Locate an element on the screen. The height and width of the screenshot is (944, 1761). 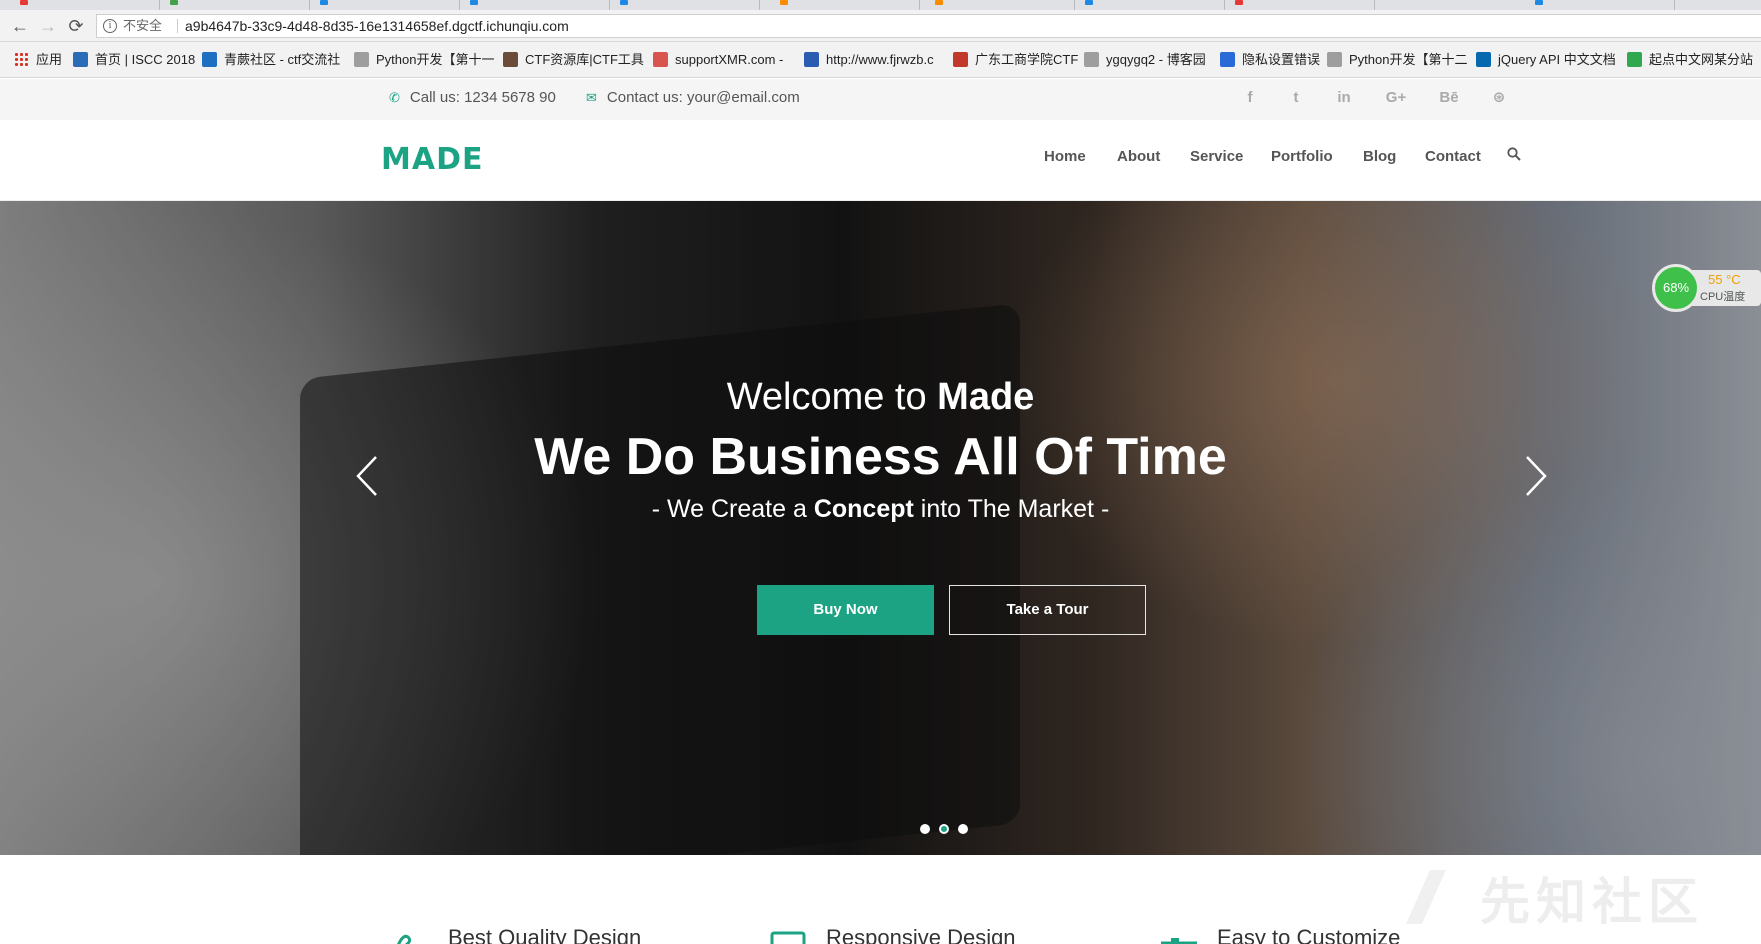
bookmark-item: http://www.fjrwzb.c is located at coordinates (869, 60).